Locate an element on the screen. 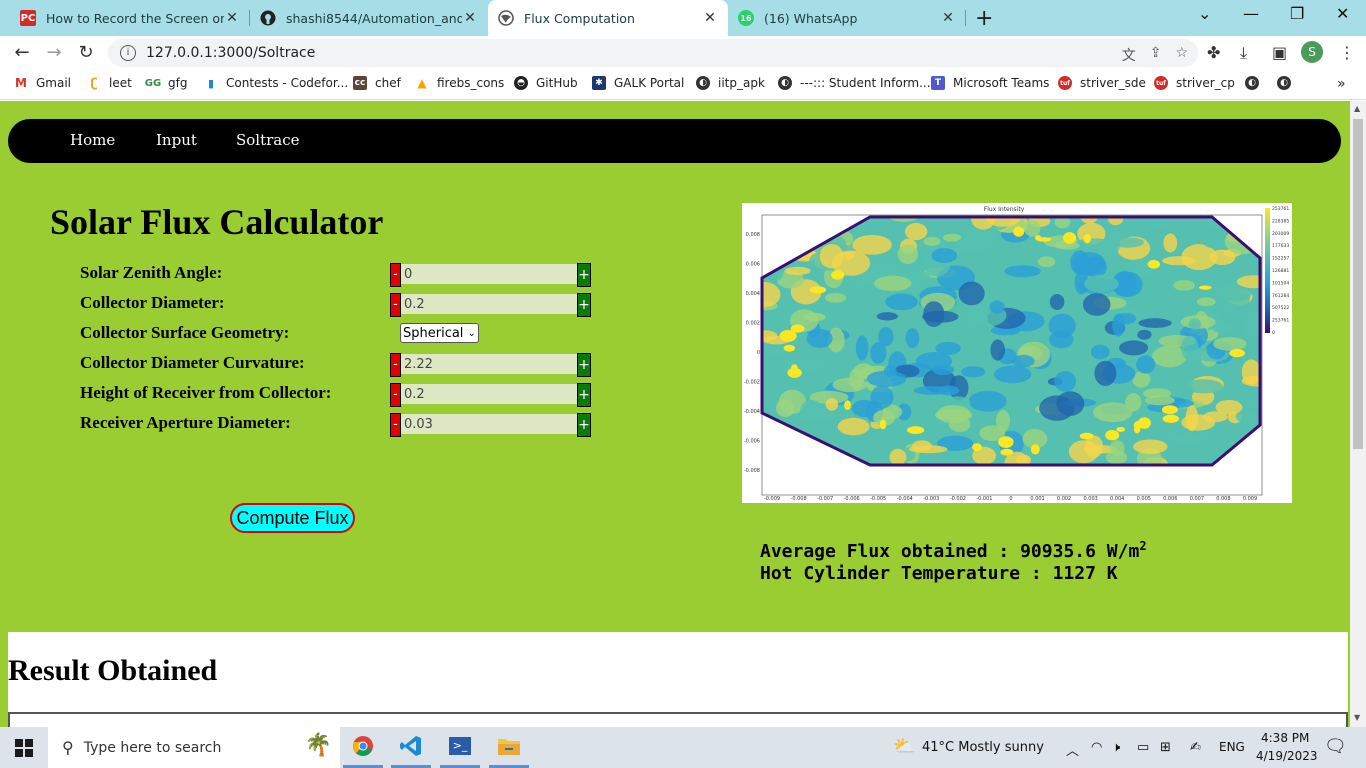  tab-search-icon: ⌄ is located at coordinates (1204, 13).